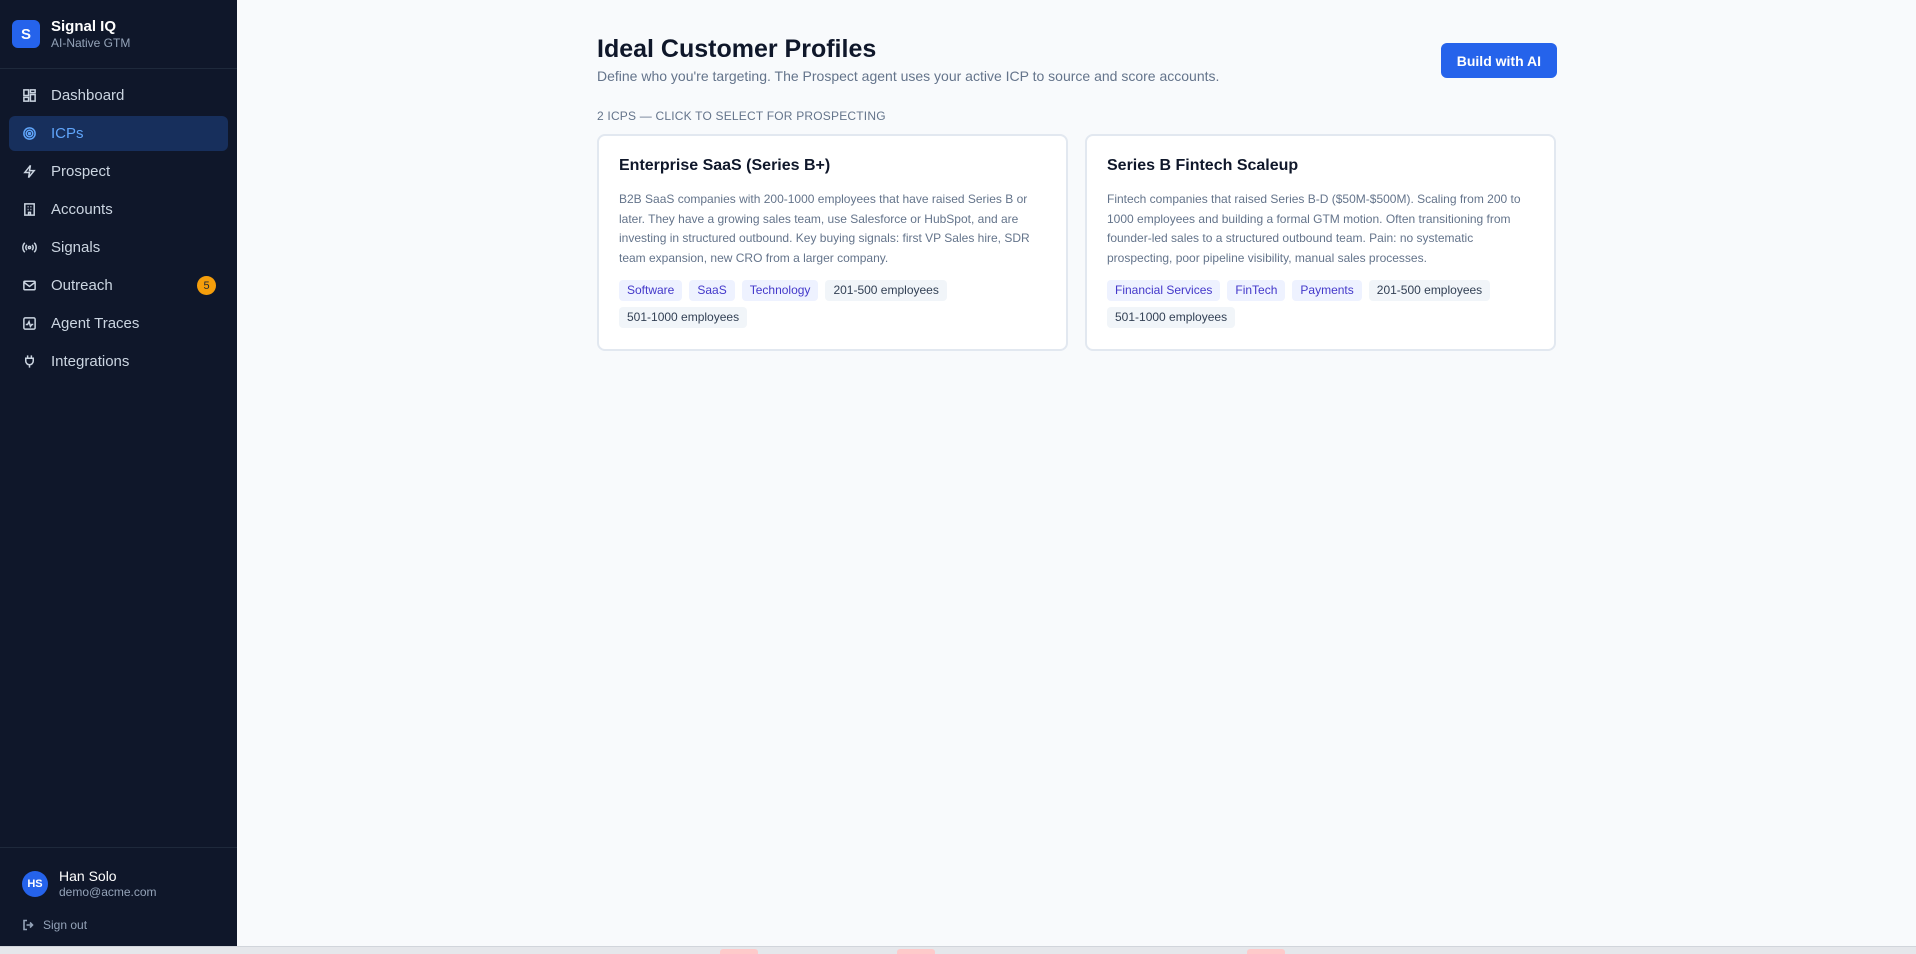 This screenshot has width=1916, height=954. I want to click on sidebar-item-agent-traces: Agent Traces, so click(118, 323).